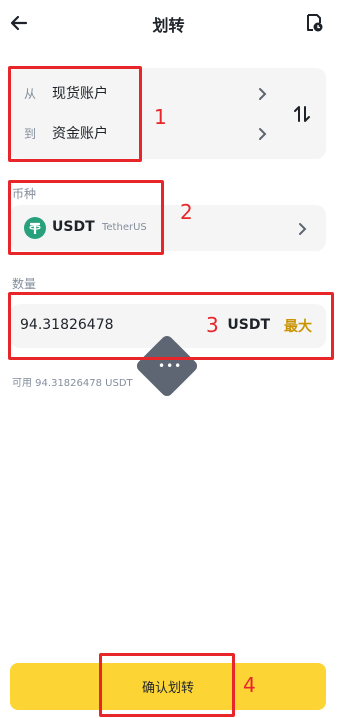 The image size is (337, 718). Describe the element at coordinates (314, 23) in the screenshot. I see `history-icon` at that location.